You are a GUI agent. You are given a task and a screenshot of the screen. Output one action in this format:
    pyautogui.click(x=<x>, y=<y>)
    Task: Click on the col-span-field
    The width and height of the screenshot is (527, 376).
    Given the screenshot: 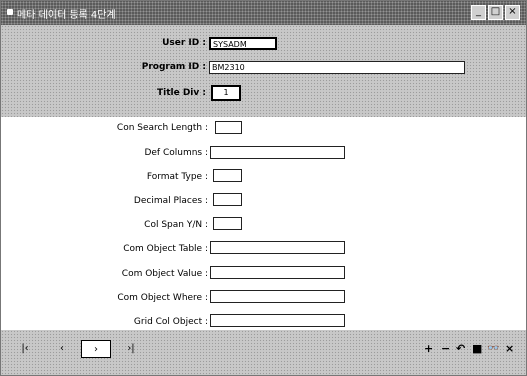 What is the action you would take?
    pyautogui.click(x=227, y=223)
    